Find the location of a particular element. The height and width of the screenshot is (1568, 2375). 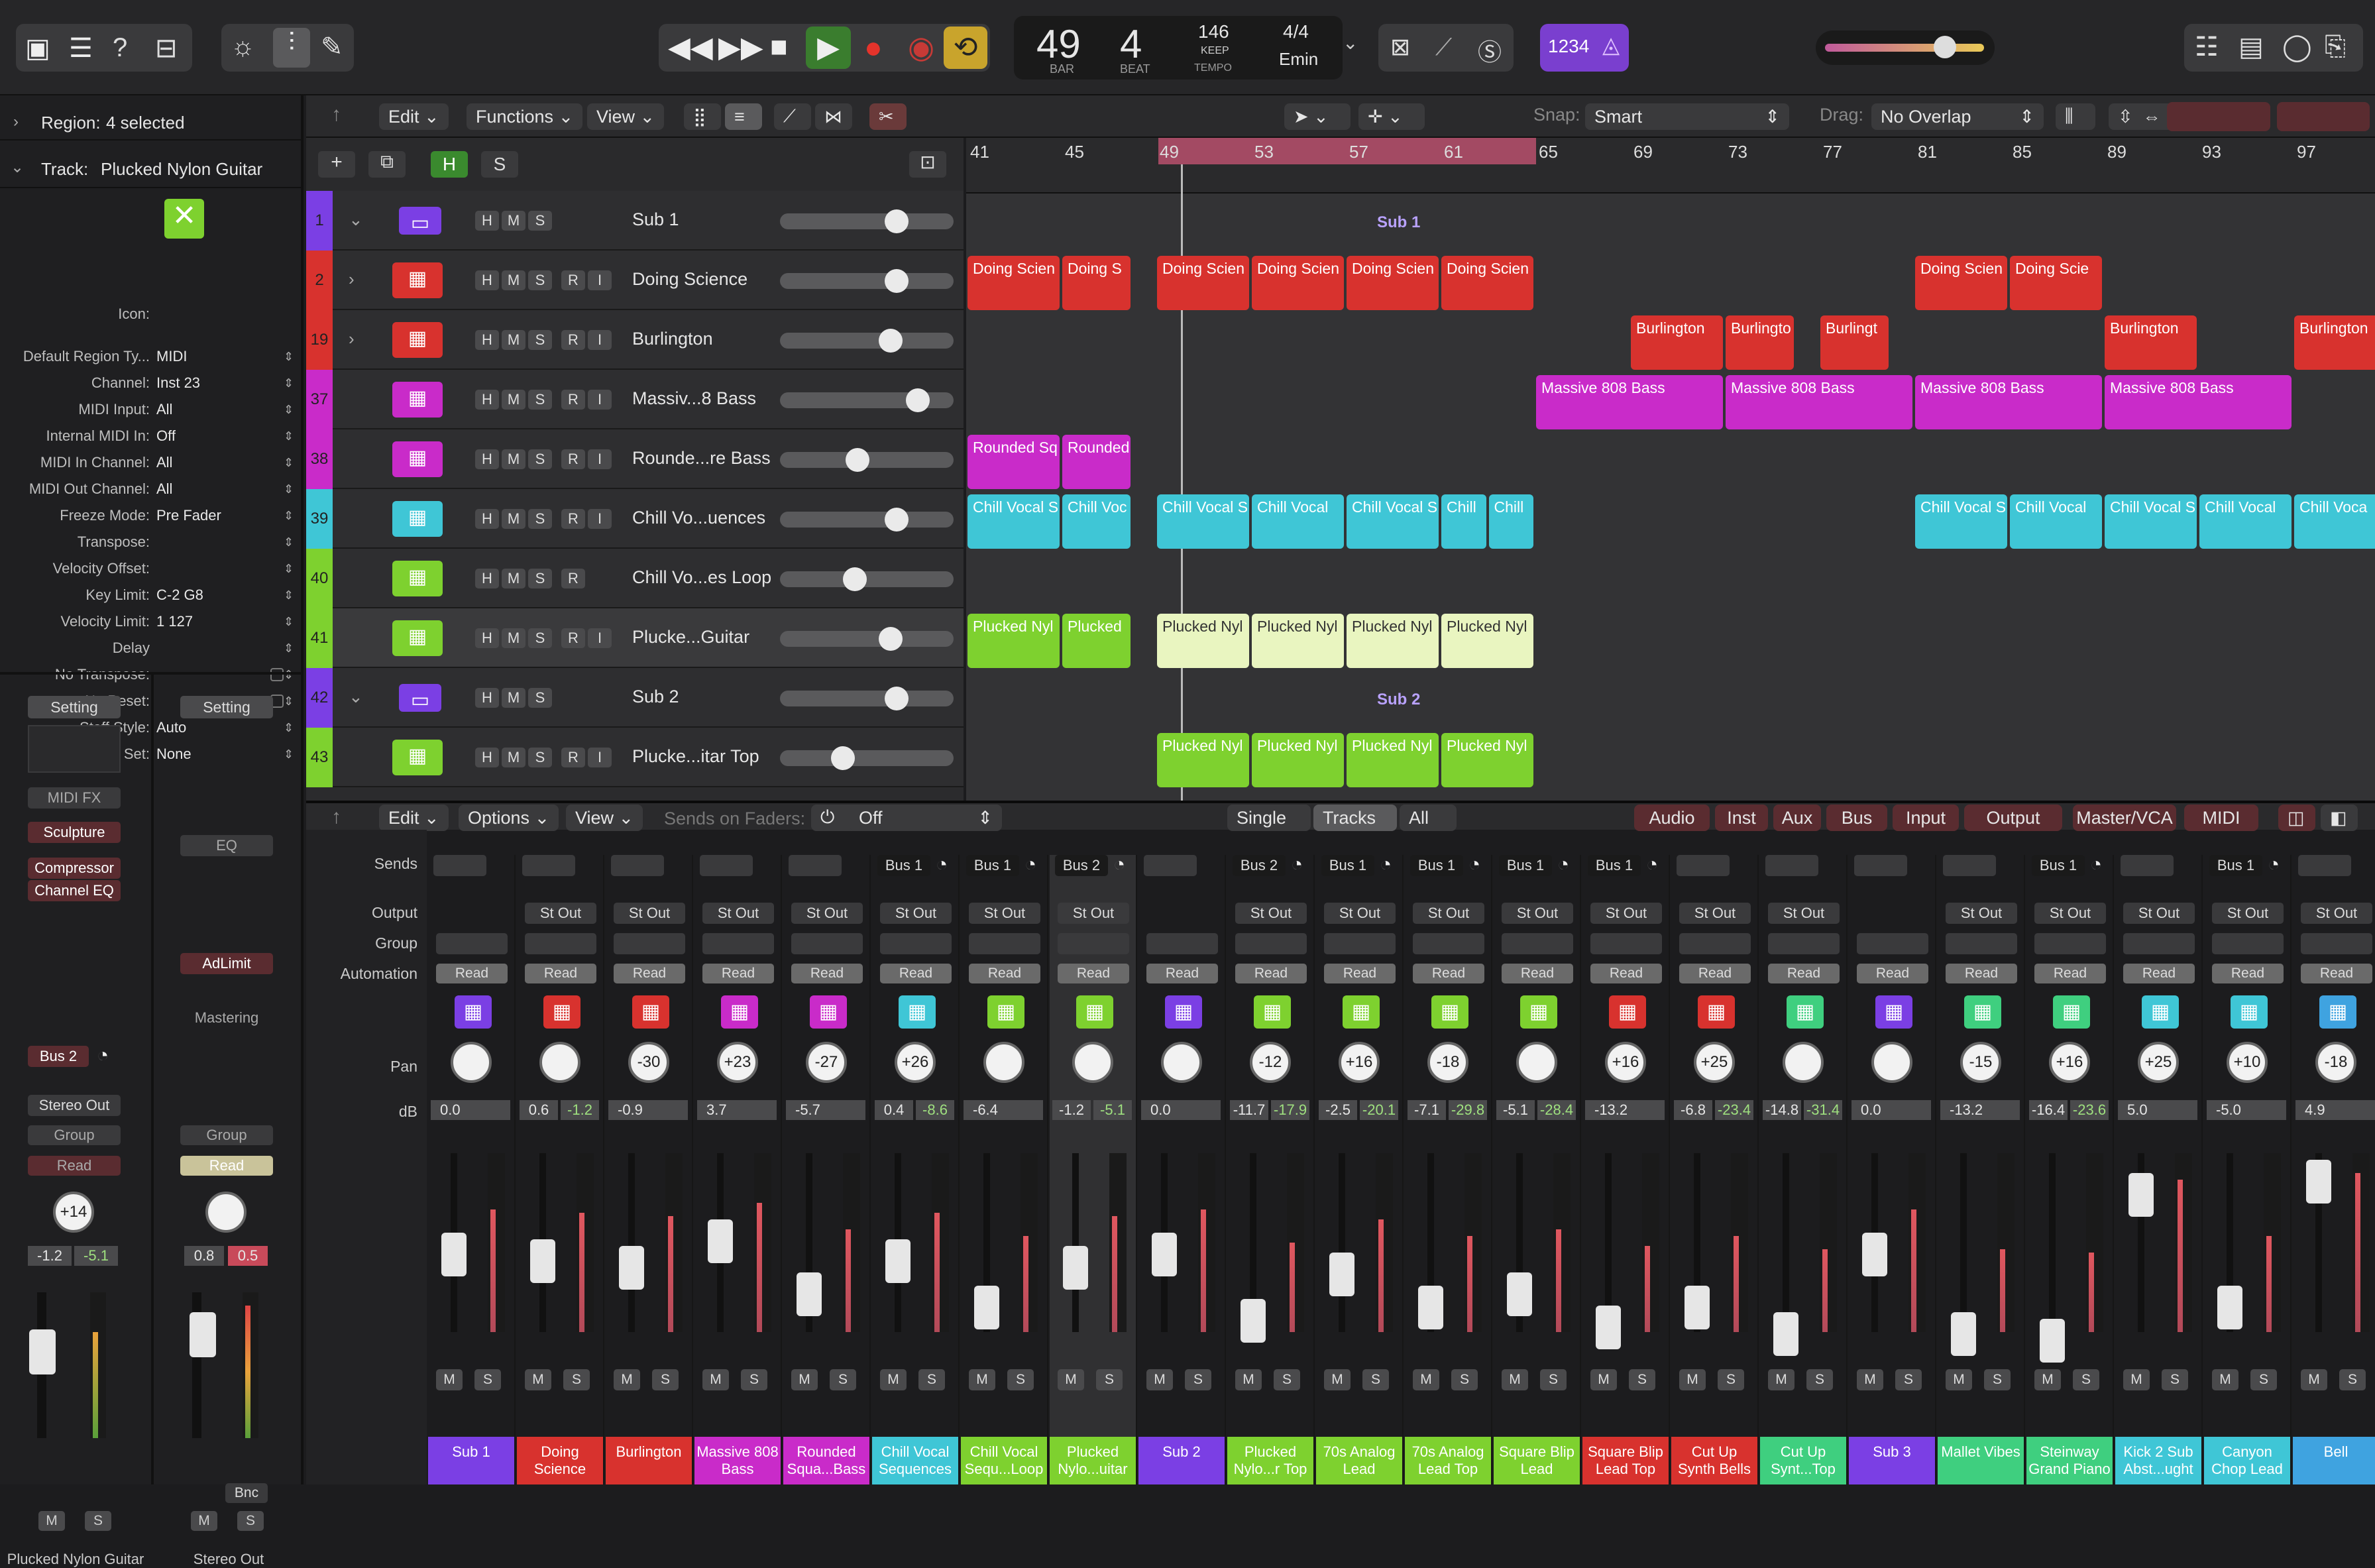

right-mastering-label: Mastering is located at coordinates (226, 1018).